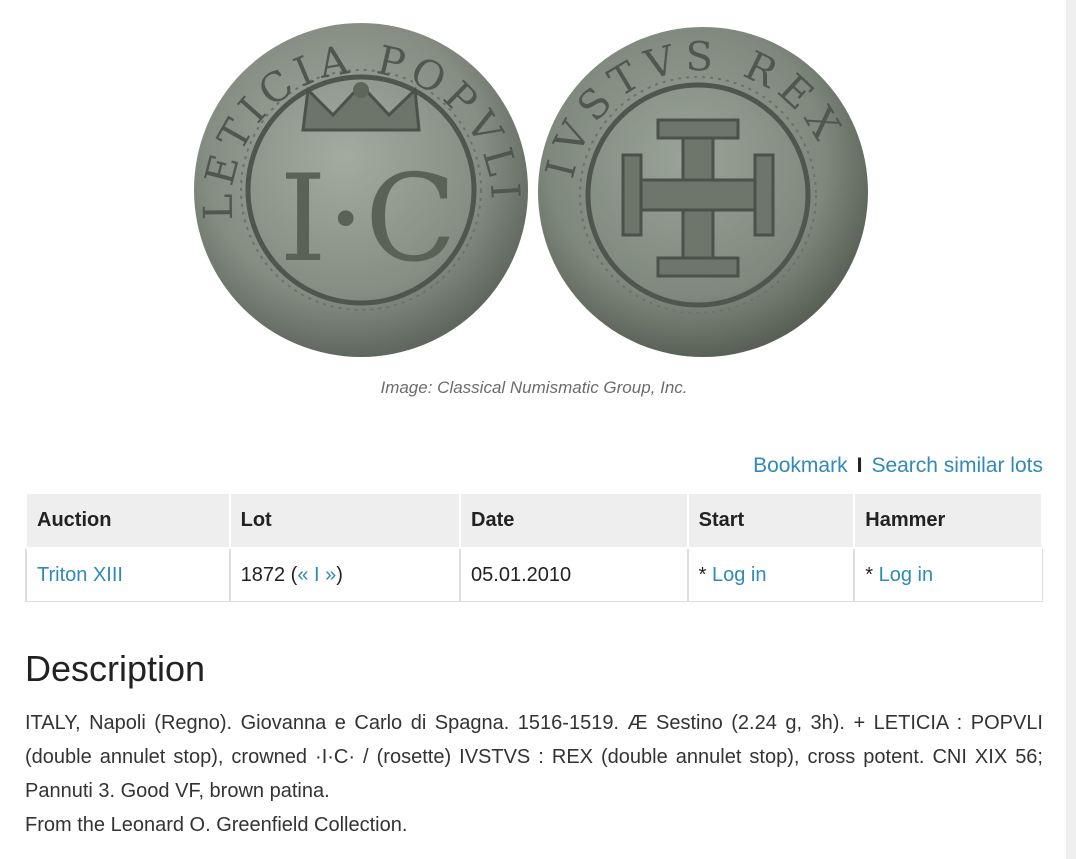  I want to click on lot-close-paren: ), so click(339, 574).